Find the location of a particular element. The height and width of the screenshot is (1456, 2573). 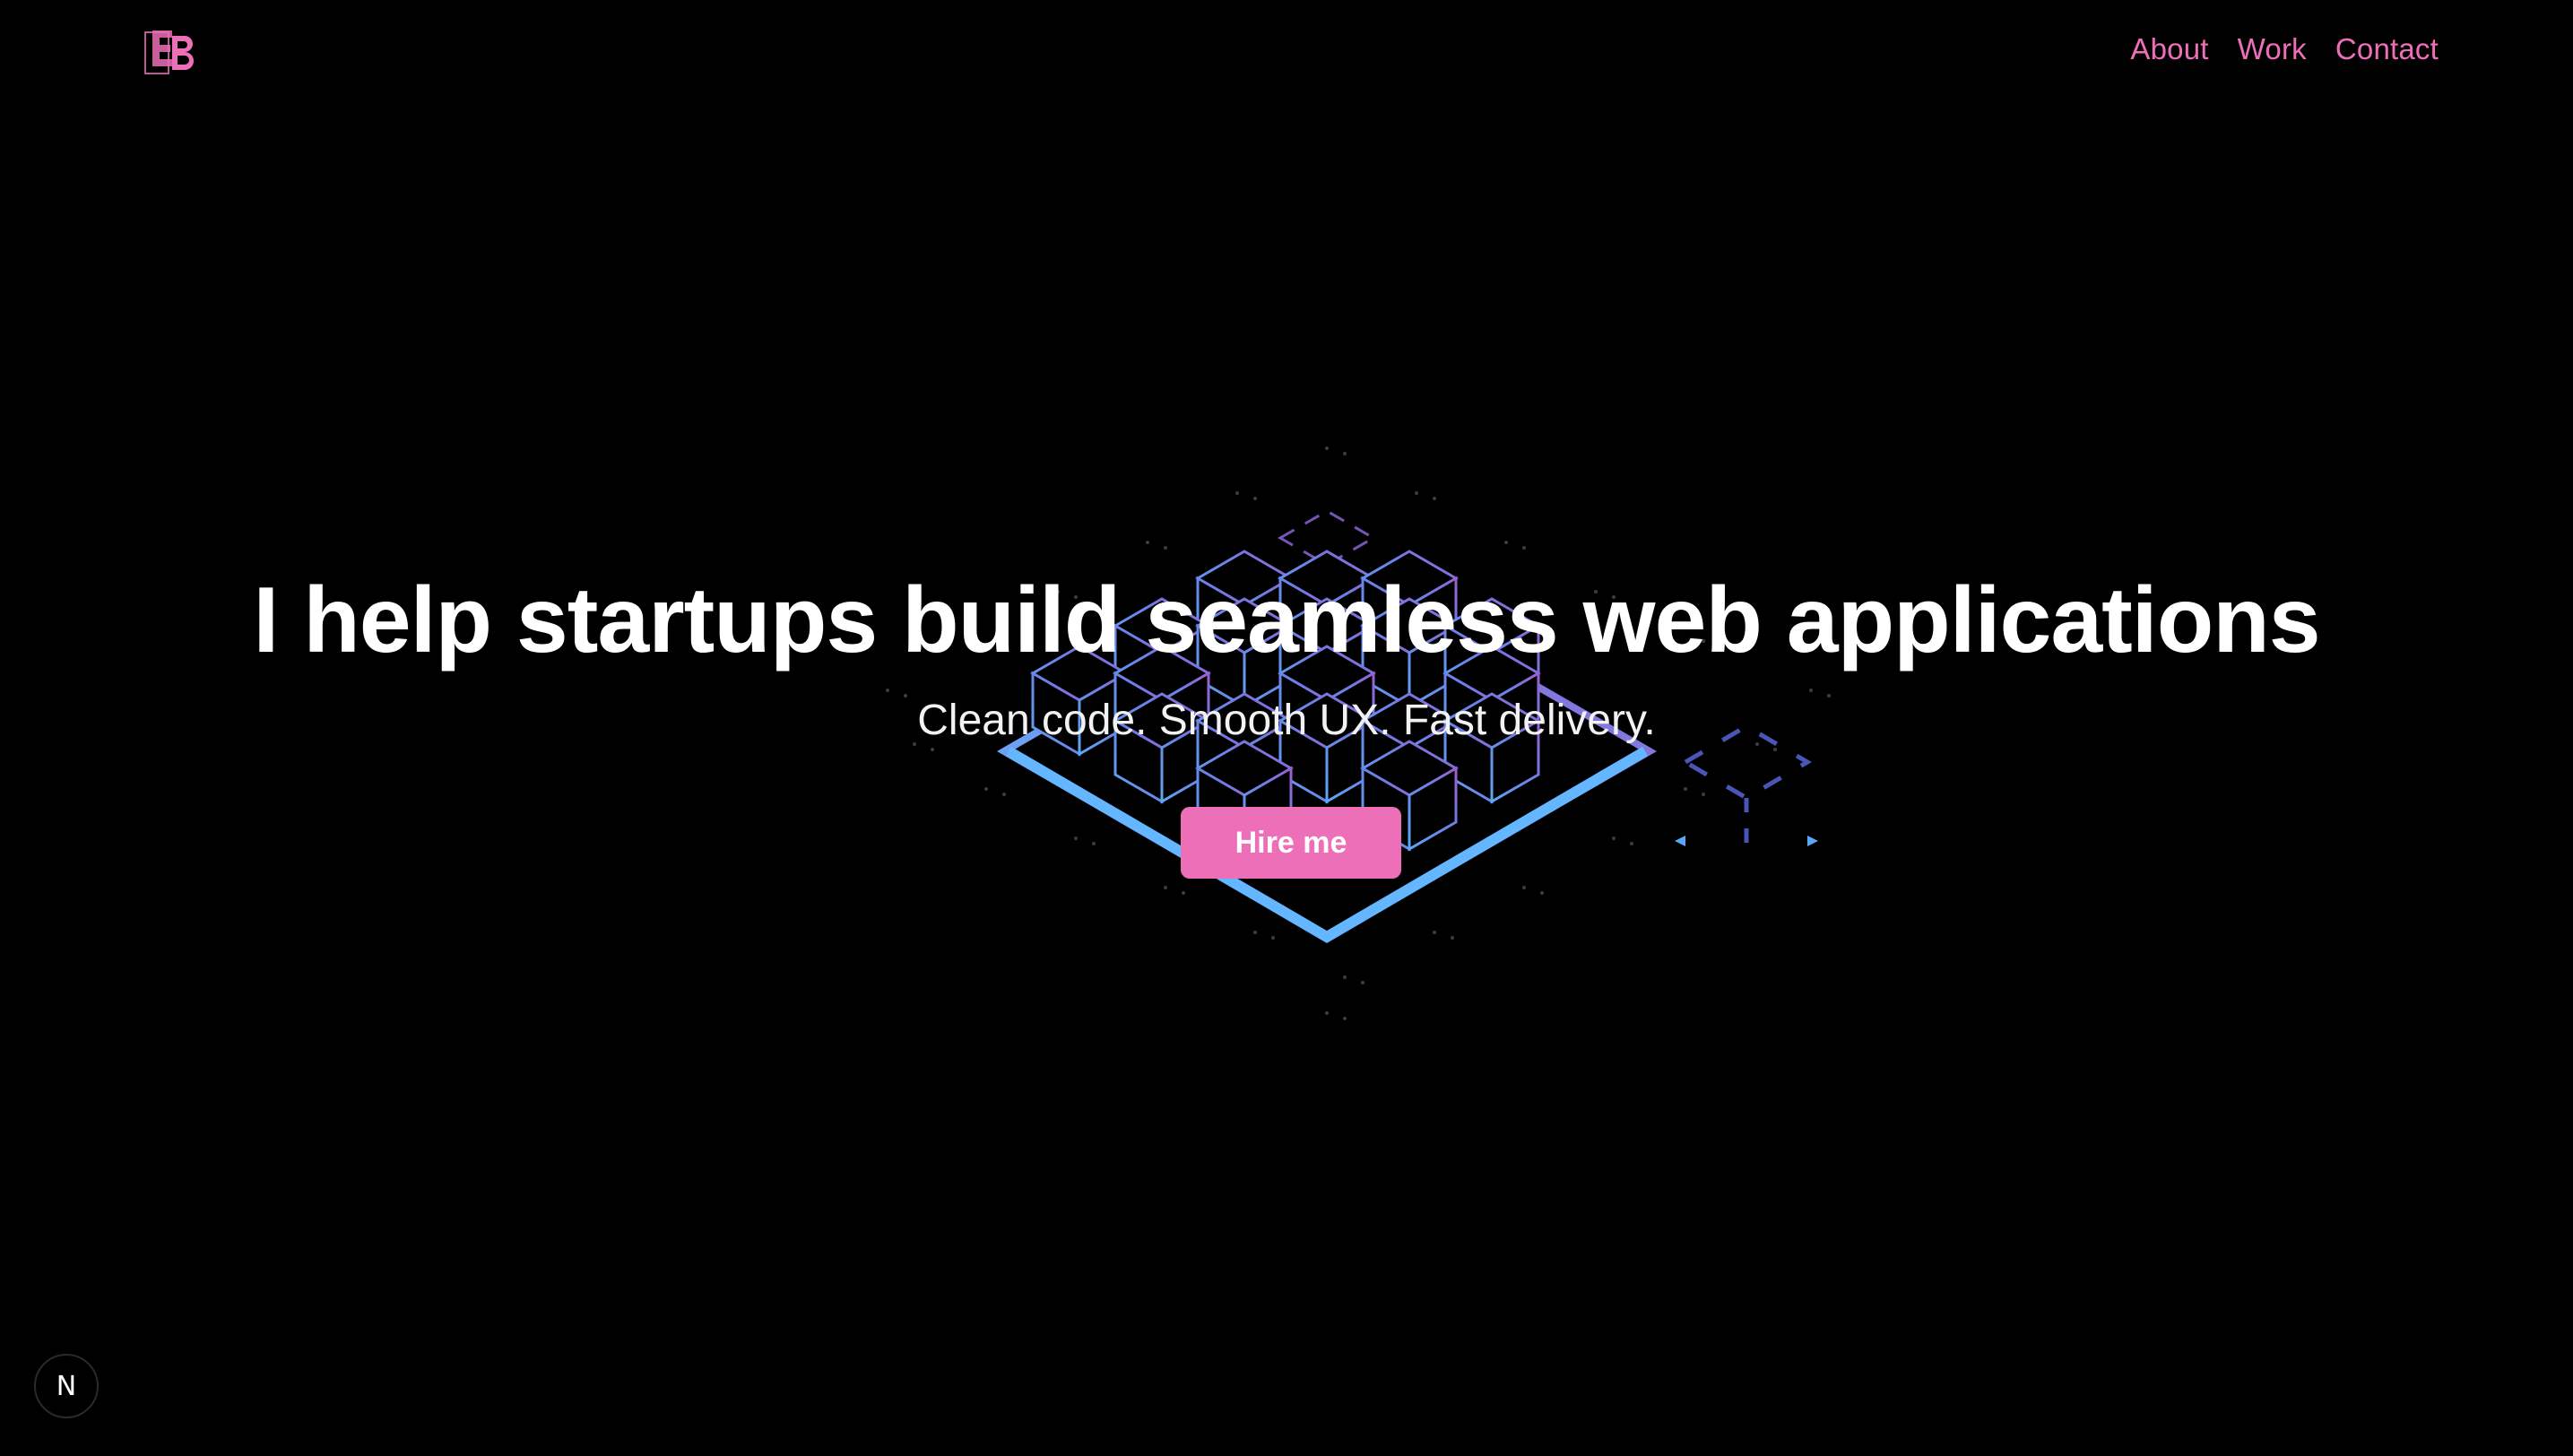

hero-subtitle: Clean code. Smooth UX. Fast delivery. is located at coordinates (1286, 720).